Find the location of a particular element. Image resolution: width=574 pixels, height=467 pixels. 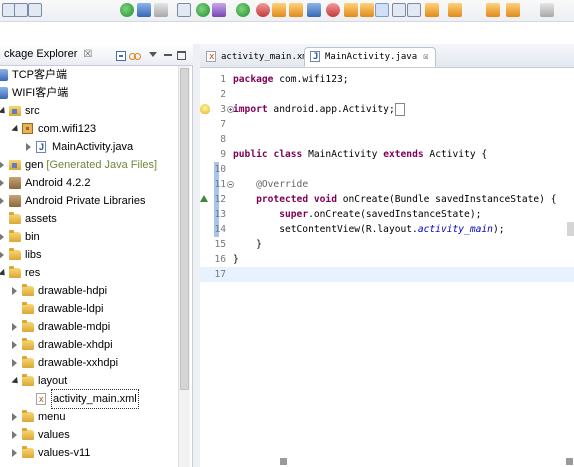

forward-icon is located at coordinates (547, 10).